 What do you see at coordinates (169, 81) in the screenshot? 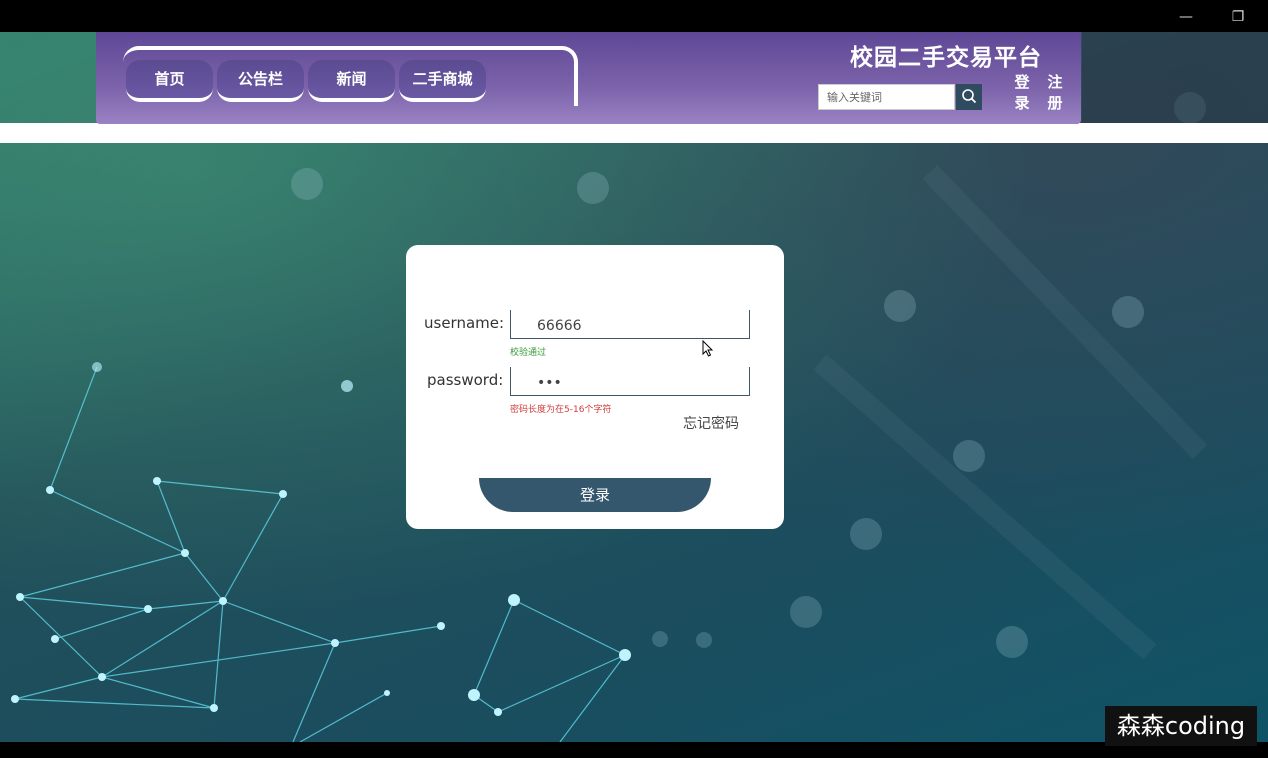
I see `nav-home-button: 首页` at bounding box center [169, 81].